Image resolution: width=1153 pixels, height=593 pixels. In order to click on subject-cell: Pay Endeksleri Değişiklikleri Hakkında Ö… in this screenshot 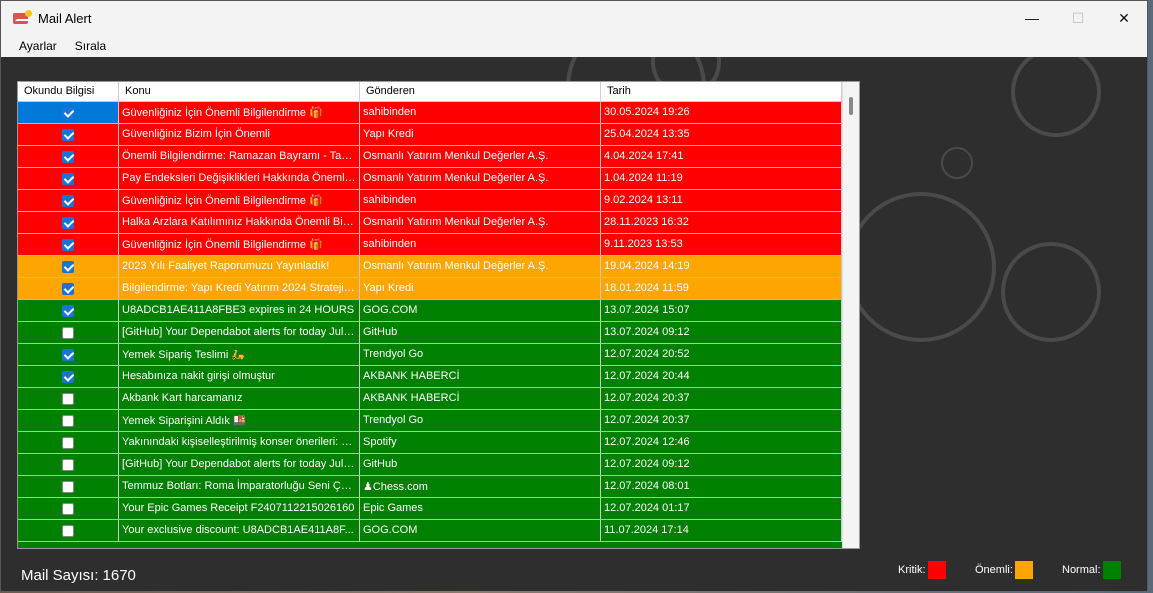, I will do `click(239, 178)`.